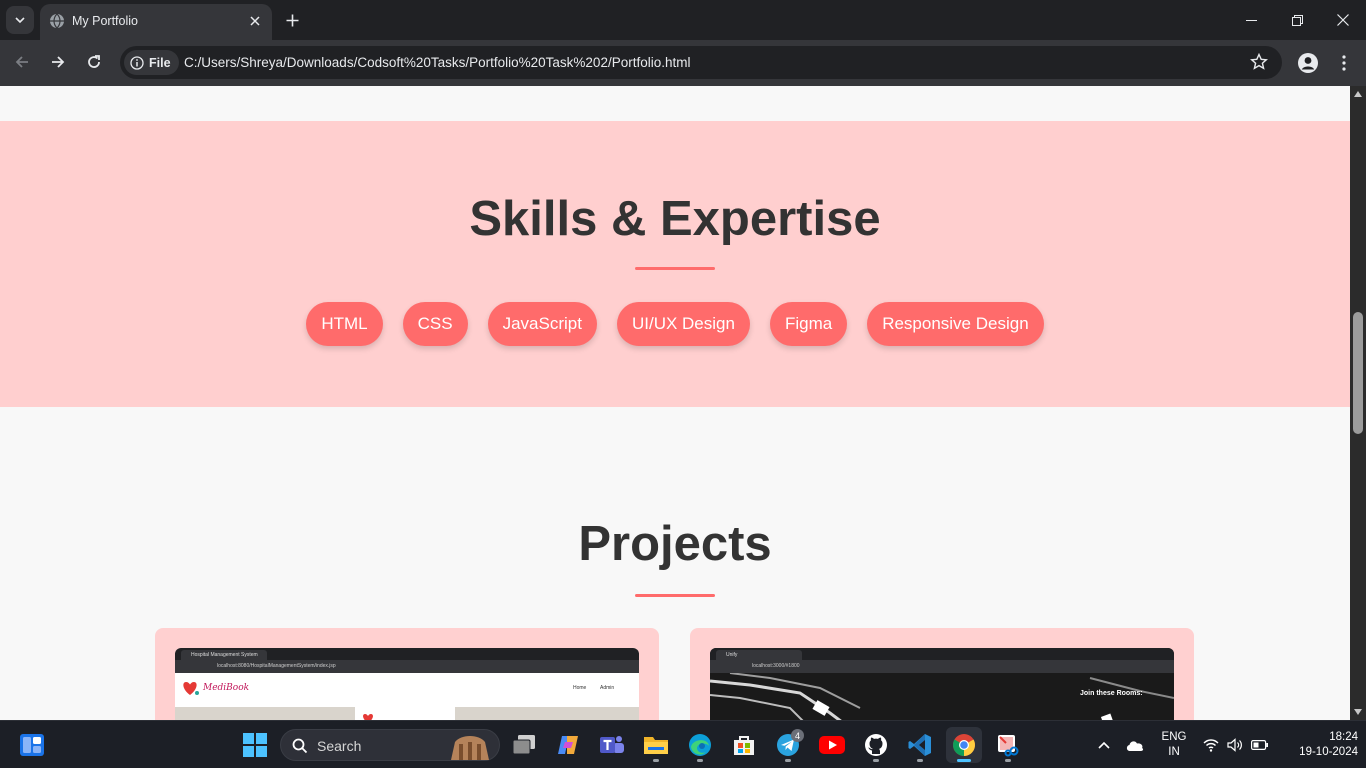 Image resolution: width=1366 pixels, height=768 pixels. I want to click on region-code: IN, so click(1174, 752).